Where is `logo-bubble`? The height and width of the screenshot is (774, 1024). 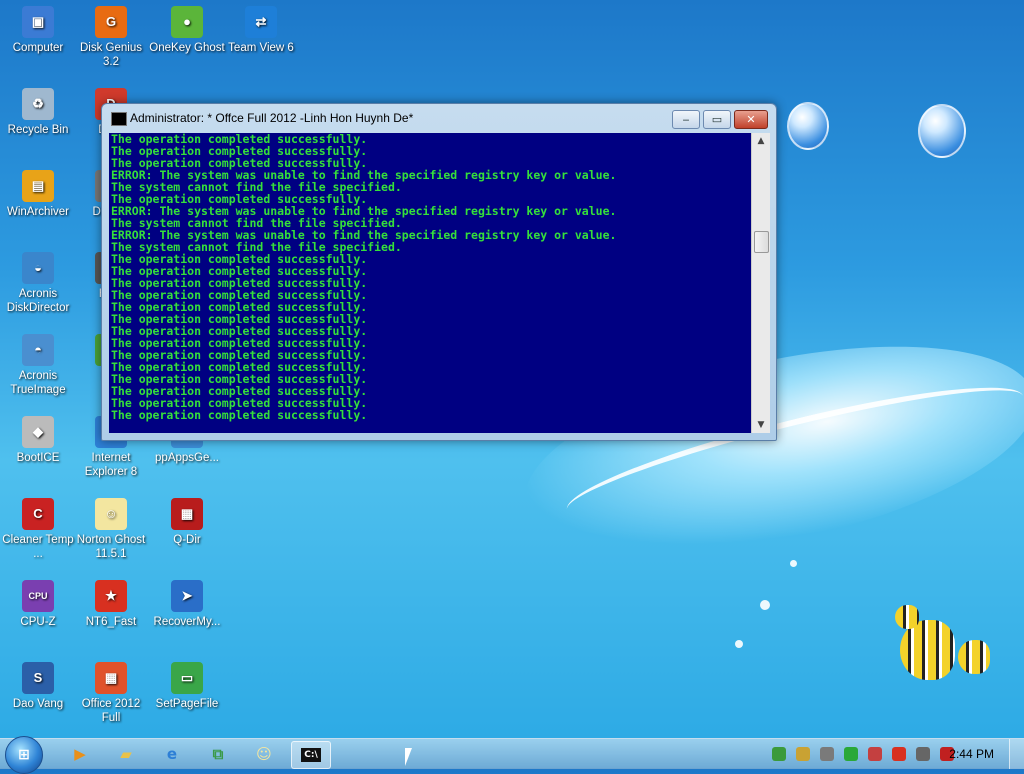 logo-bubble is located at coordinates (942, 131).